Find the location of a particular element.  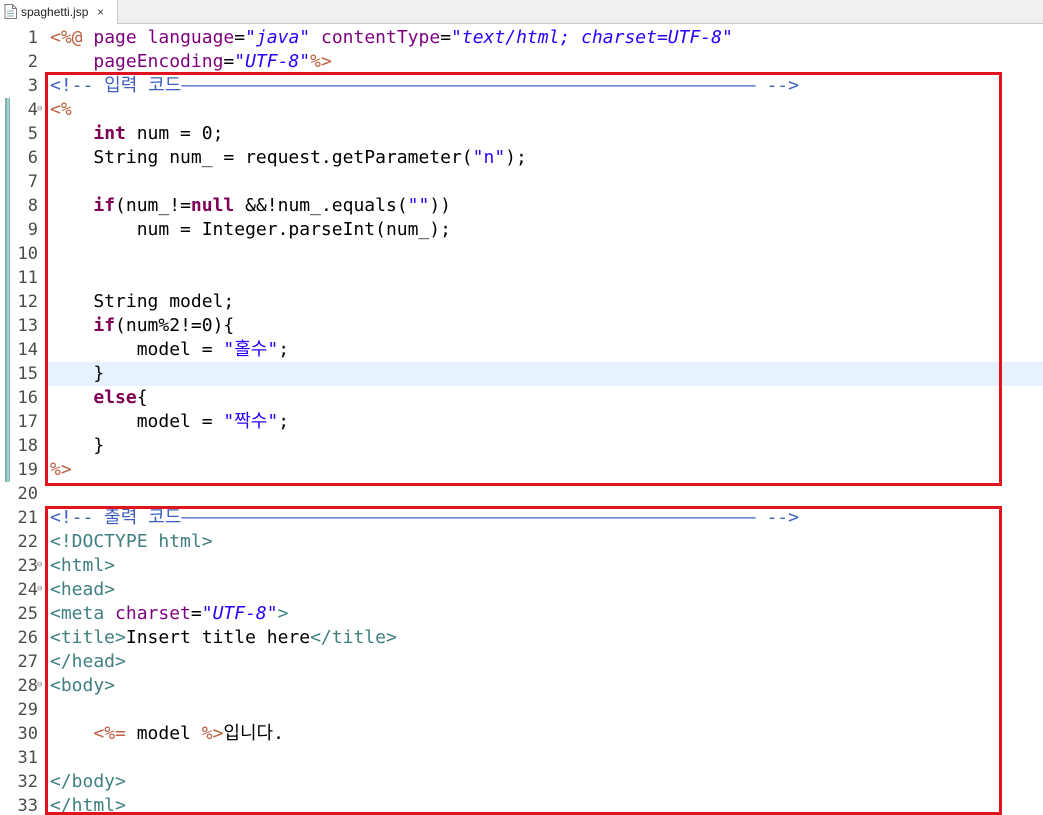

line-number: 30 is located at coordinates (27, 734).